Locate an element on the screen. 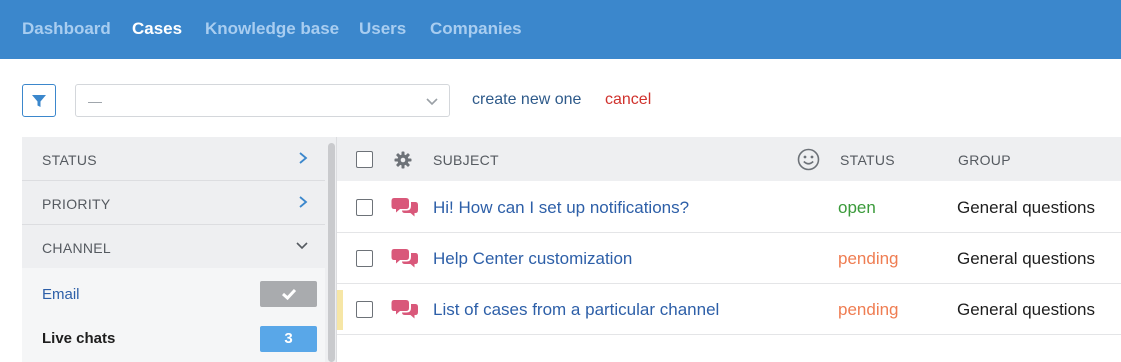  channel-count-badge: 3 is located at coordinates (288, 339).